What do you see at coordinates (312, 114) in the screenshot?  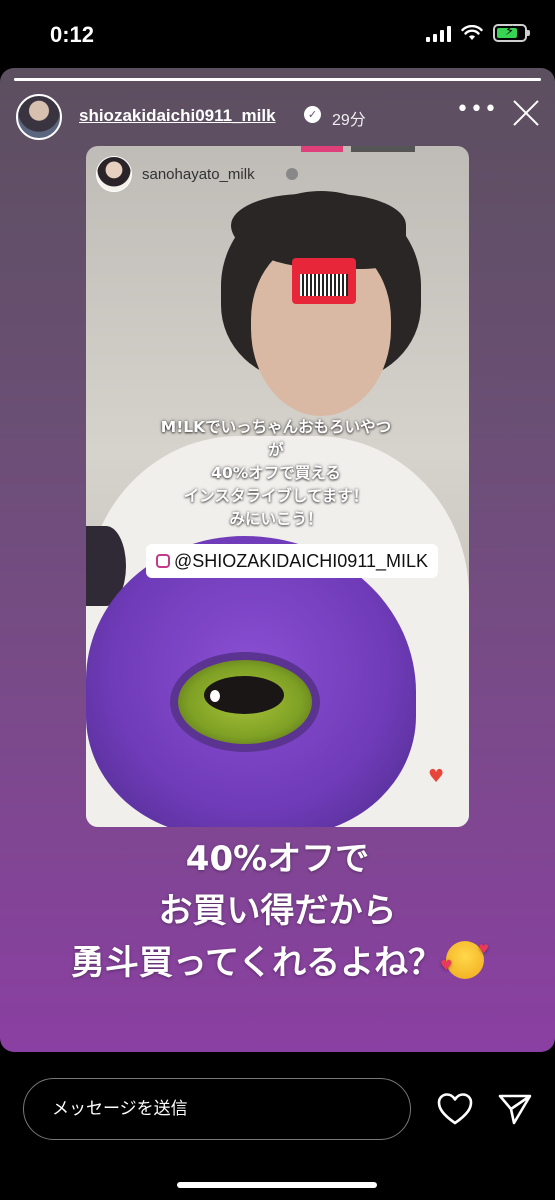 I see `verified-badge-icon: ✓` at bounding box center [312, 114].